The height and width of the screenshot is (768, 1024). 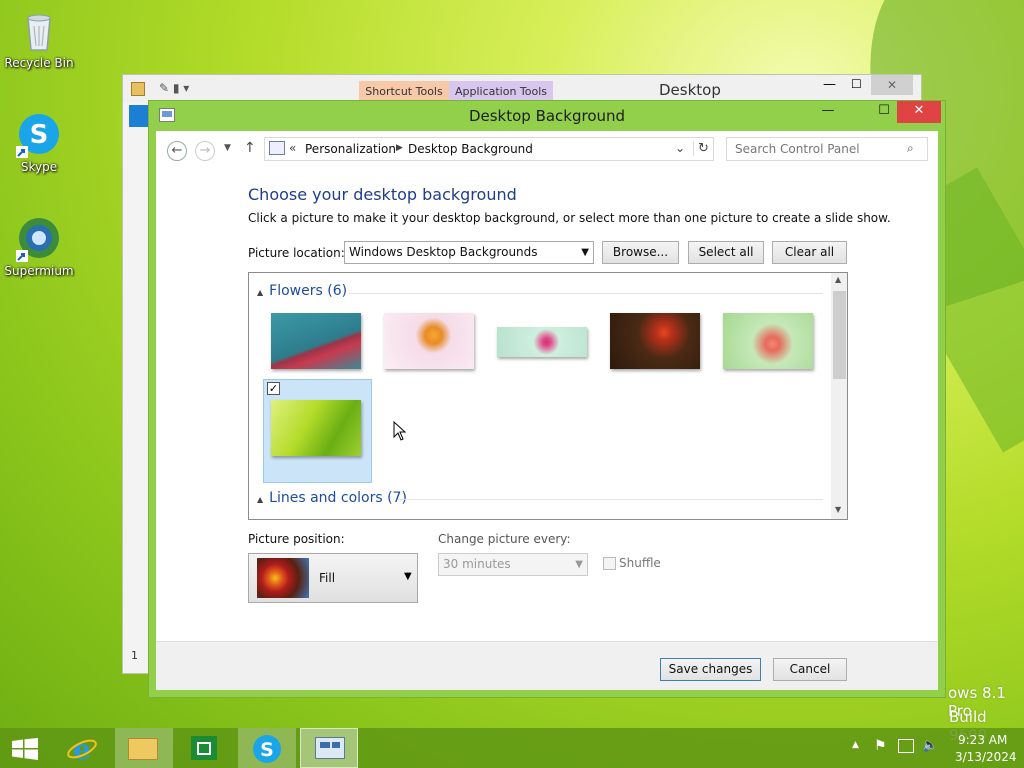 I want to click on gallery-scrollbar: ▲ ▼, so click(x=839, y=396).